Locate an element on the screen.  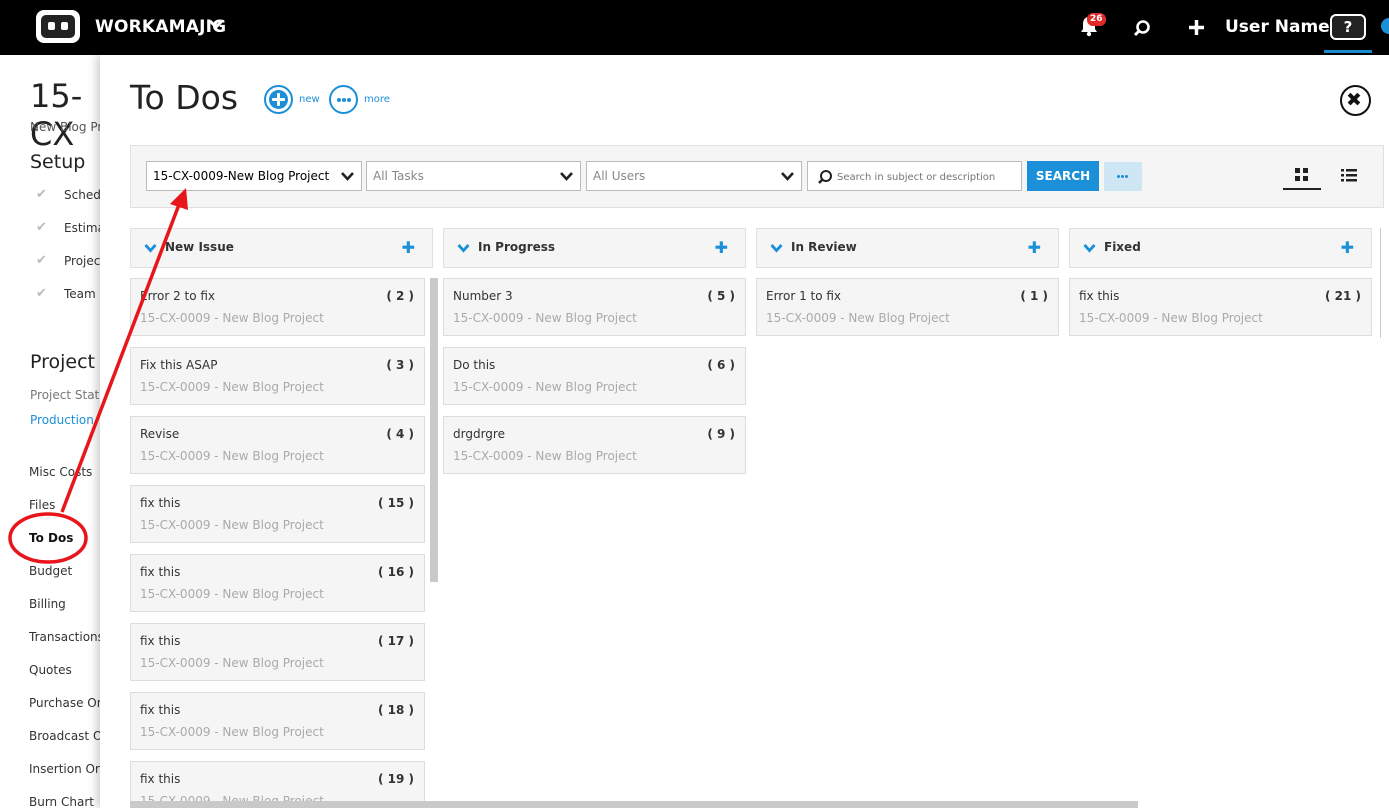
setup-item: Estima is located at coordinates (84, 228).